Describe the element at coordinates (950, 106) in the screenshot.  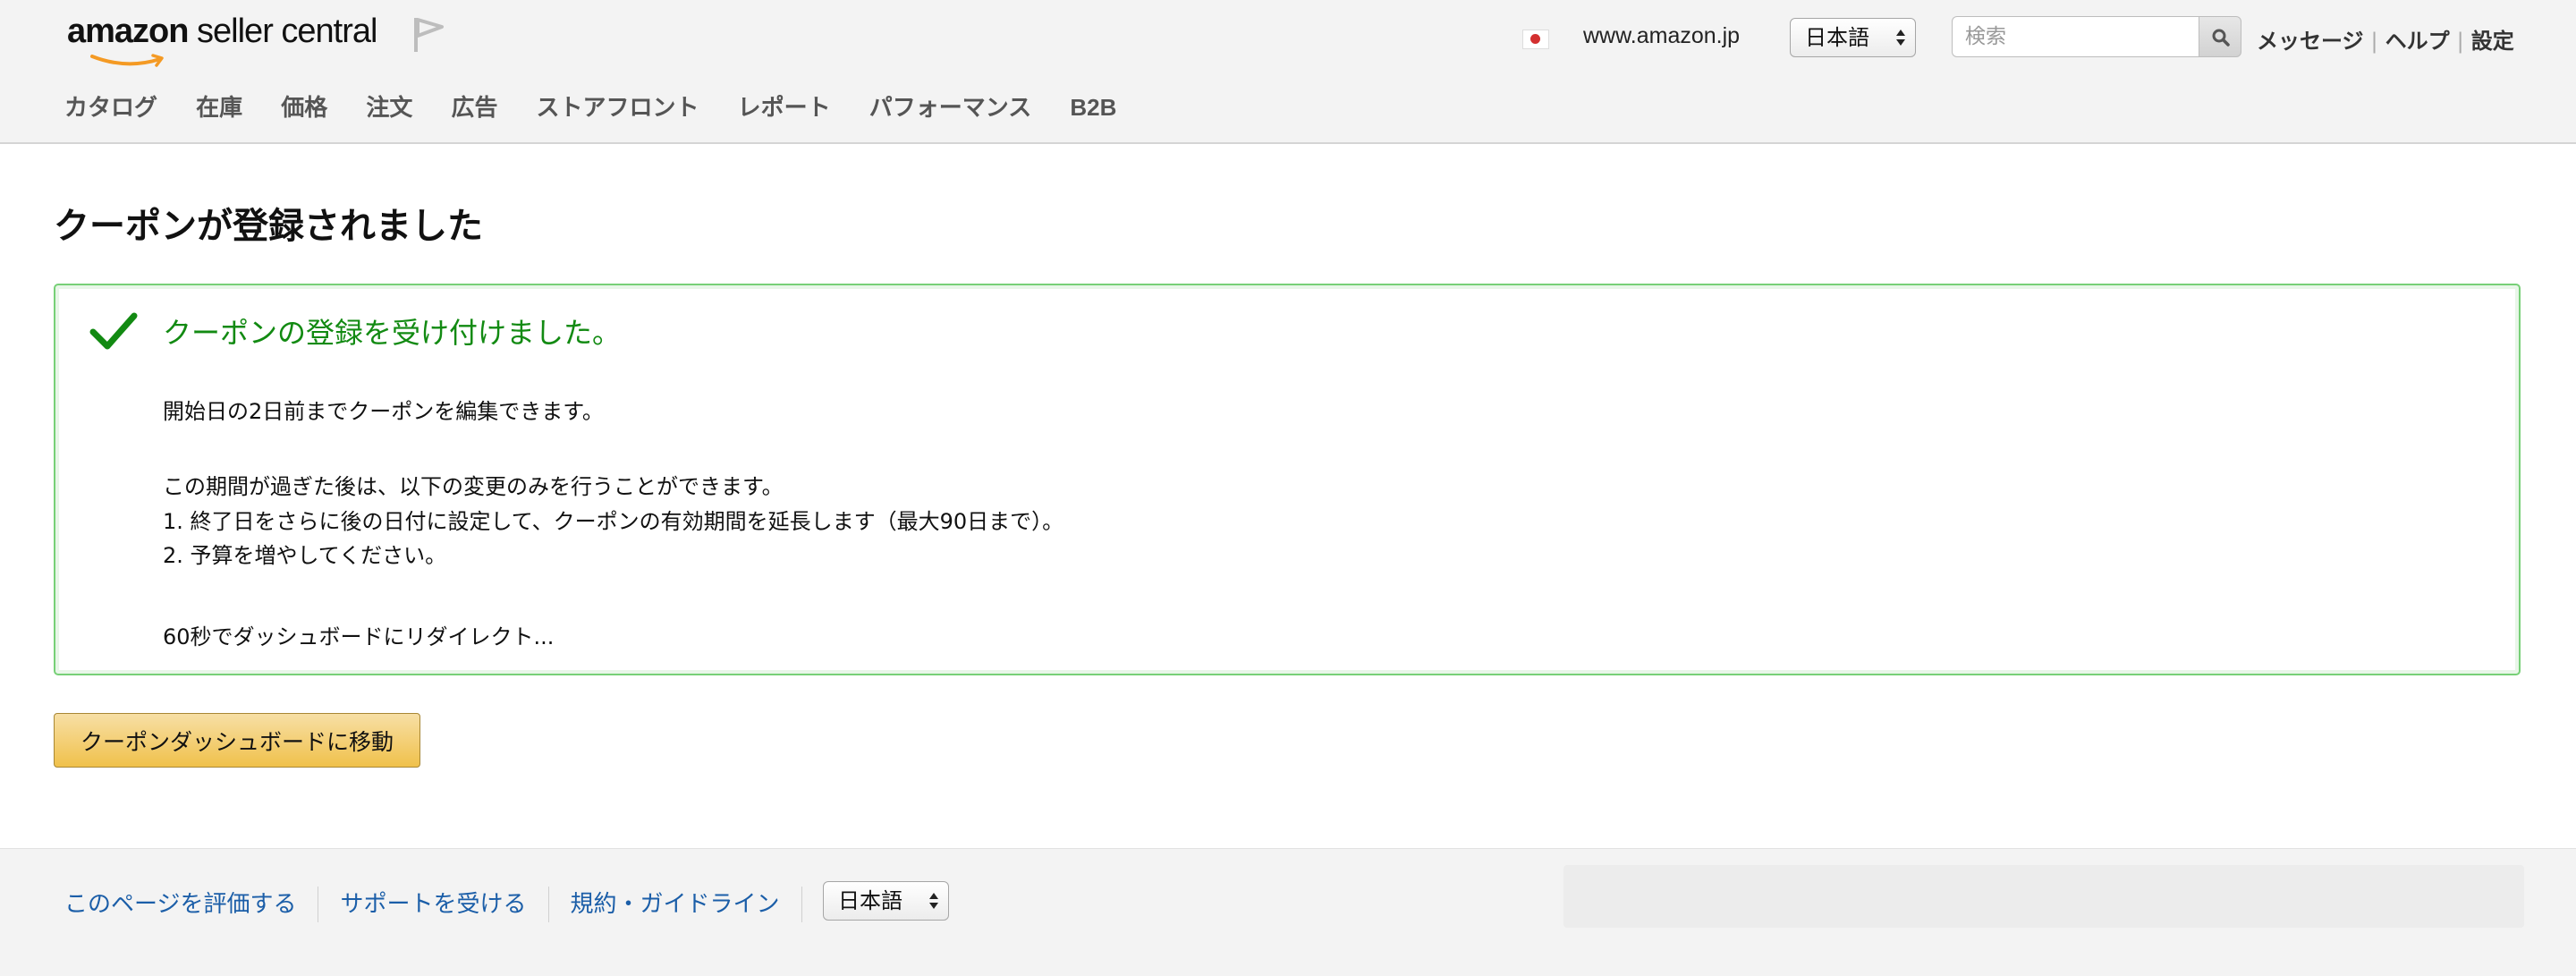
I see `nav-performance: パフォーマンス` at that location.